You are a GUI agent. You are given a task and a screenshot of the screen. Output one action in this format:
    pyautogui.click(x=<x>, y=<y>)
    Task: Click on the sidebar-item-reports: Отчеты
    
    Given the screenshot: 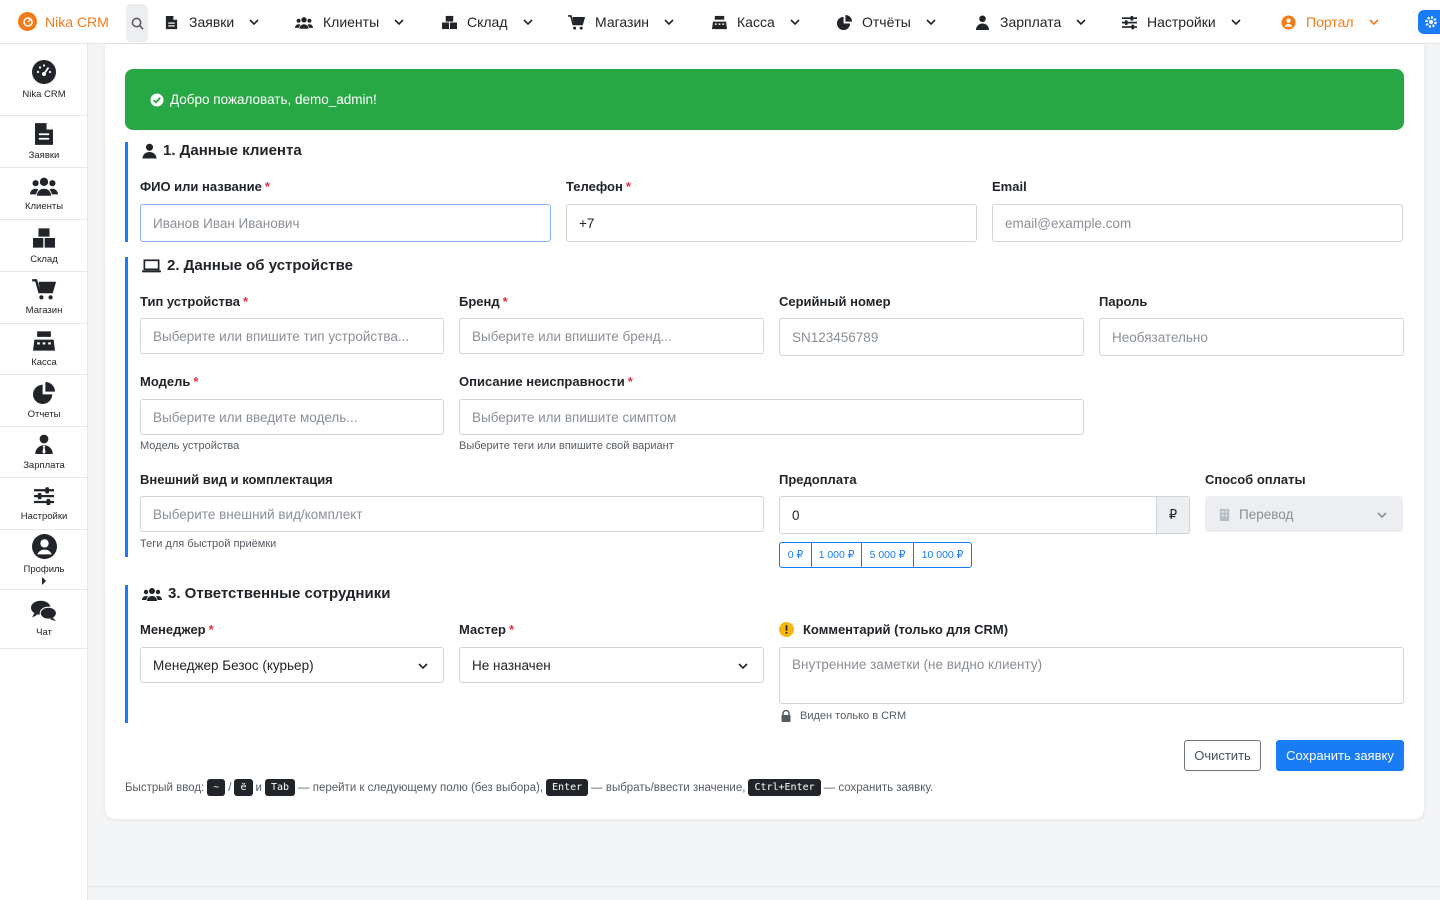 What is the action you would take?
    pyautogui.click(x=44, y=401)
    